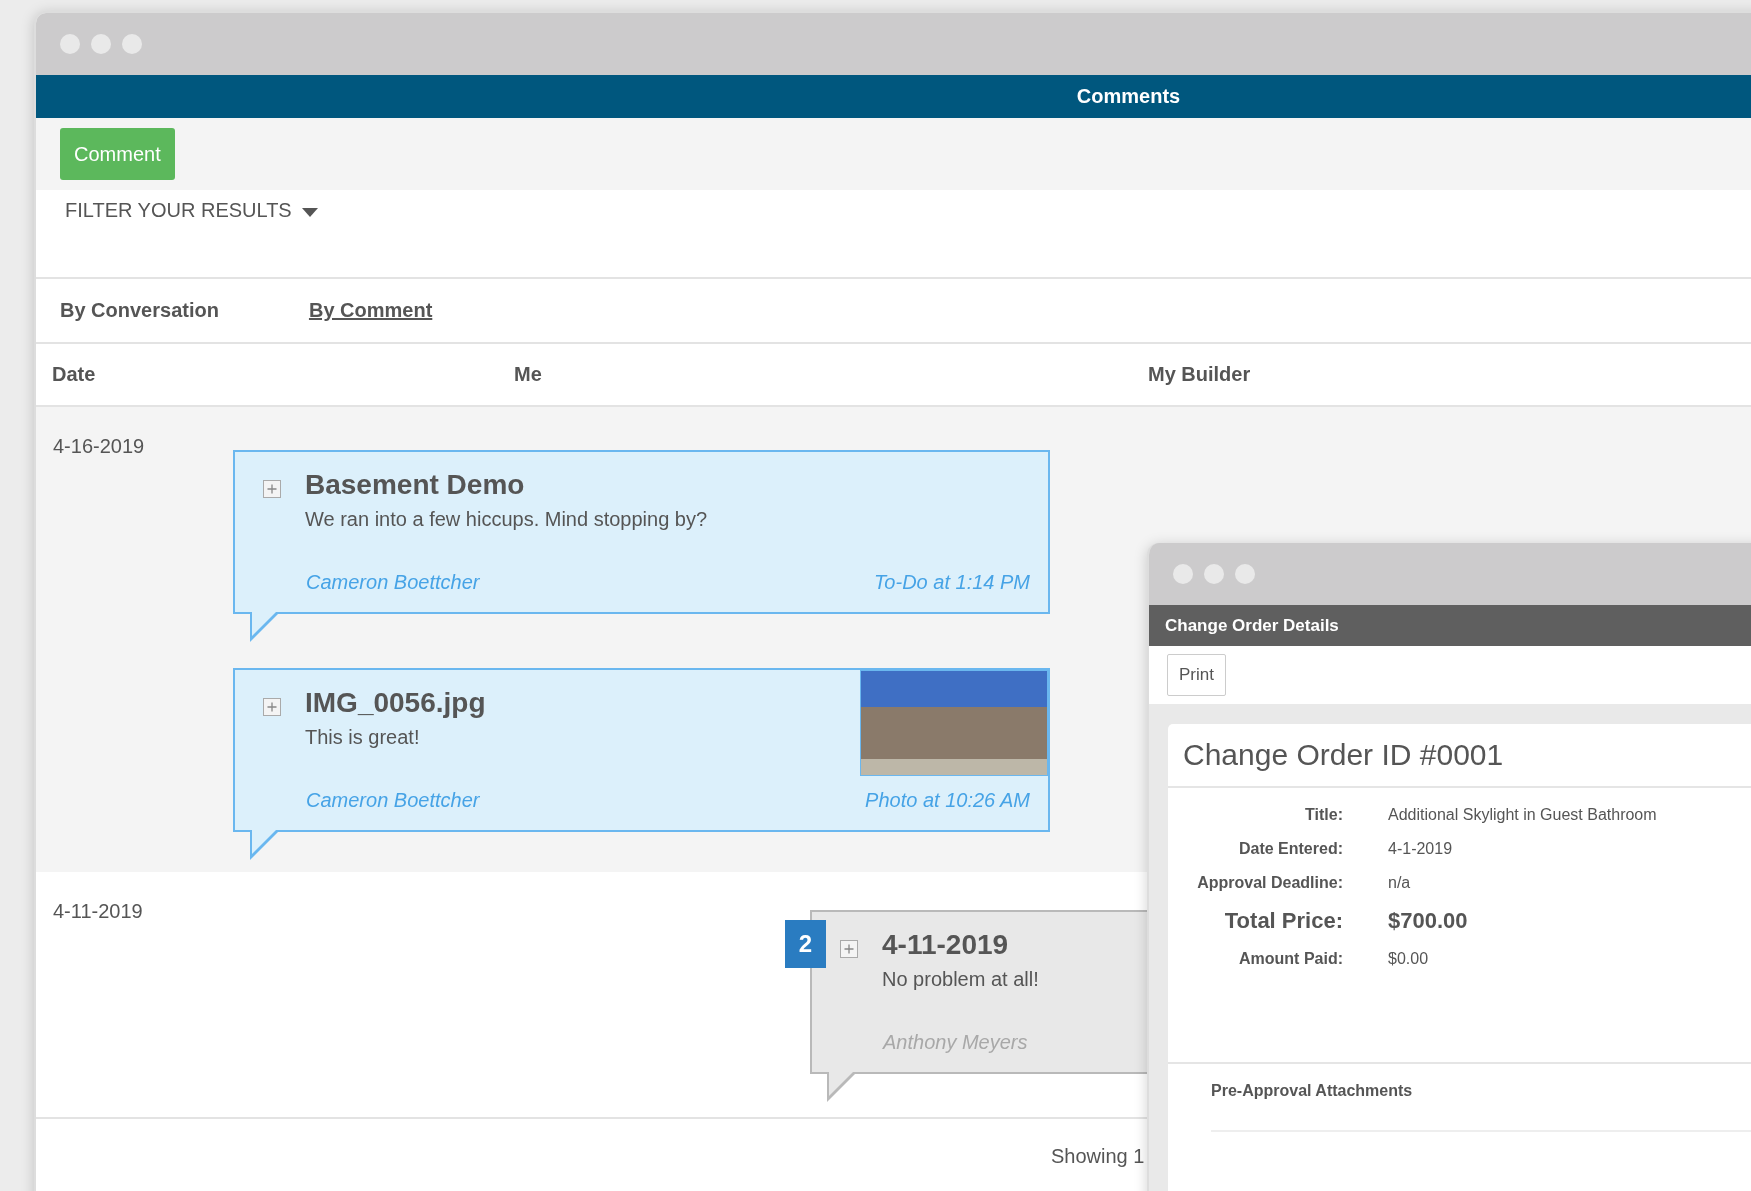 The width and height of the screenshot is (1751, 1191). I want to click on date-label: 4-11-2019, so click(97, 911).